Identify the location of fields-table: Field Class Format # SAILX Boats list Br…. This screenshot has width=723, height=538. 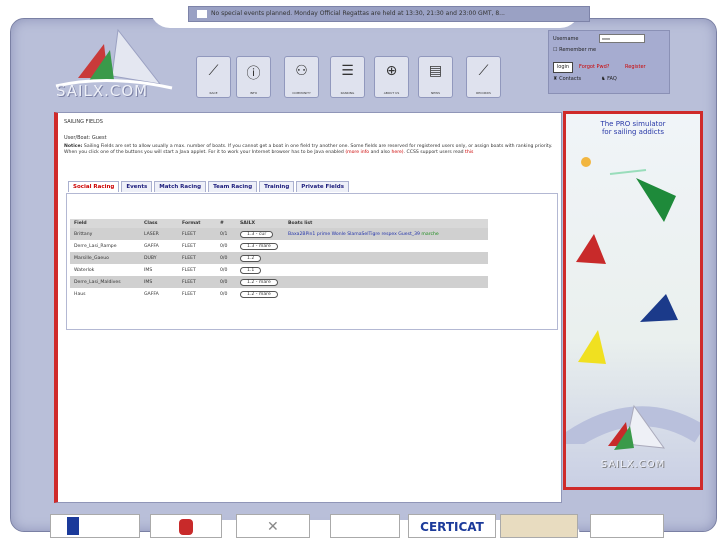
(279, 259).